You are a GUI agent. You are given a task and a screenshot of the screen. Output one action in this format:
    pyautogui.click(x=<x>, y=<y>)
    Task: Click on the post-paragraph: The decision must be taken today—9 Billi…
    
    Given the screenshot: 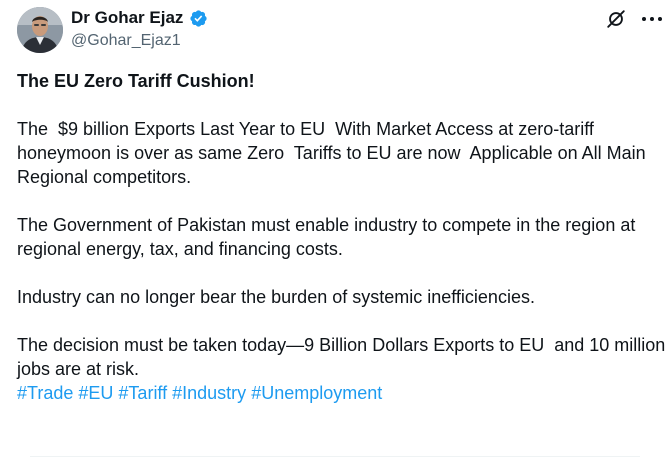 What is the action you would take?
    pyautogui.click(x=344, y=357)
    